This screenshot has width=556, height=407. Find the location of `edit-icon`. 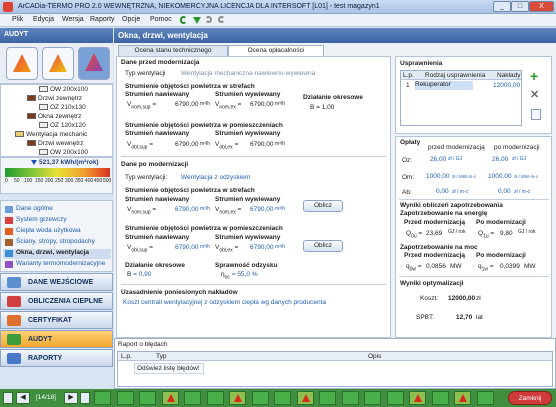

edit-icon is located at coordinates (536, 114).